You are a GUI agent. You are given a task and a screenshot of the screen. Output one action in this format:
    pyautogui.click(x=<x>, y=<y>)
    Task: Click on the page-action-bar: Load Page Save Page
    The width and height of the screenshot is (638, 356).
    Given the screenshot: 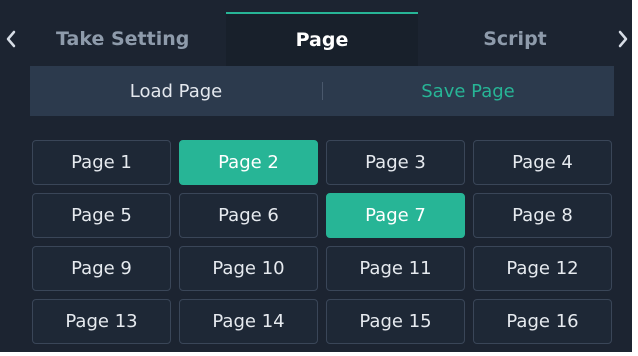 What is the action you would take?
    pyautogui.click(x=322, y=91)
    